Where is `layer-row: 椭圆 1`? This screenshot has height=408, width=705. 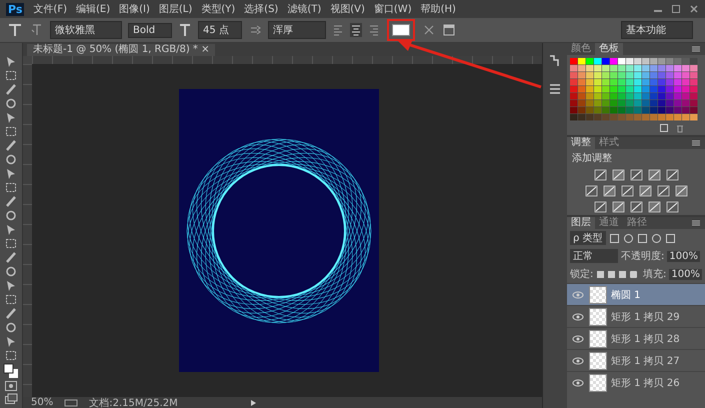
layer-row: 椭圆 1 is located at coordinates (636, 294).